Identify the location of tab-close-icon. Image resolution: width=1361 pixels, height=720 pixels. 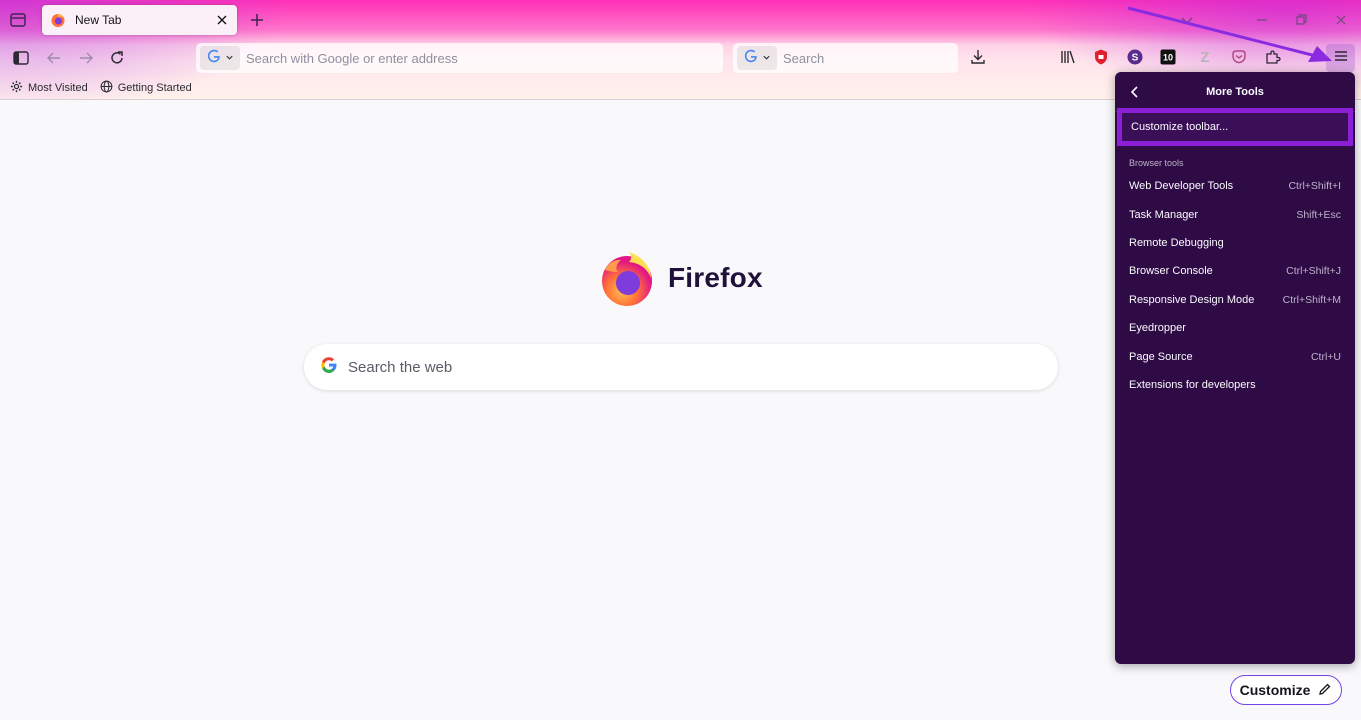
(222, 20).